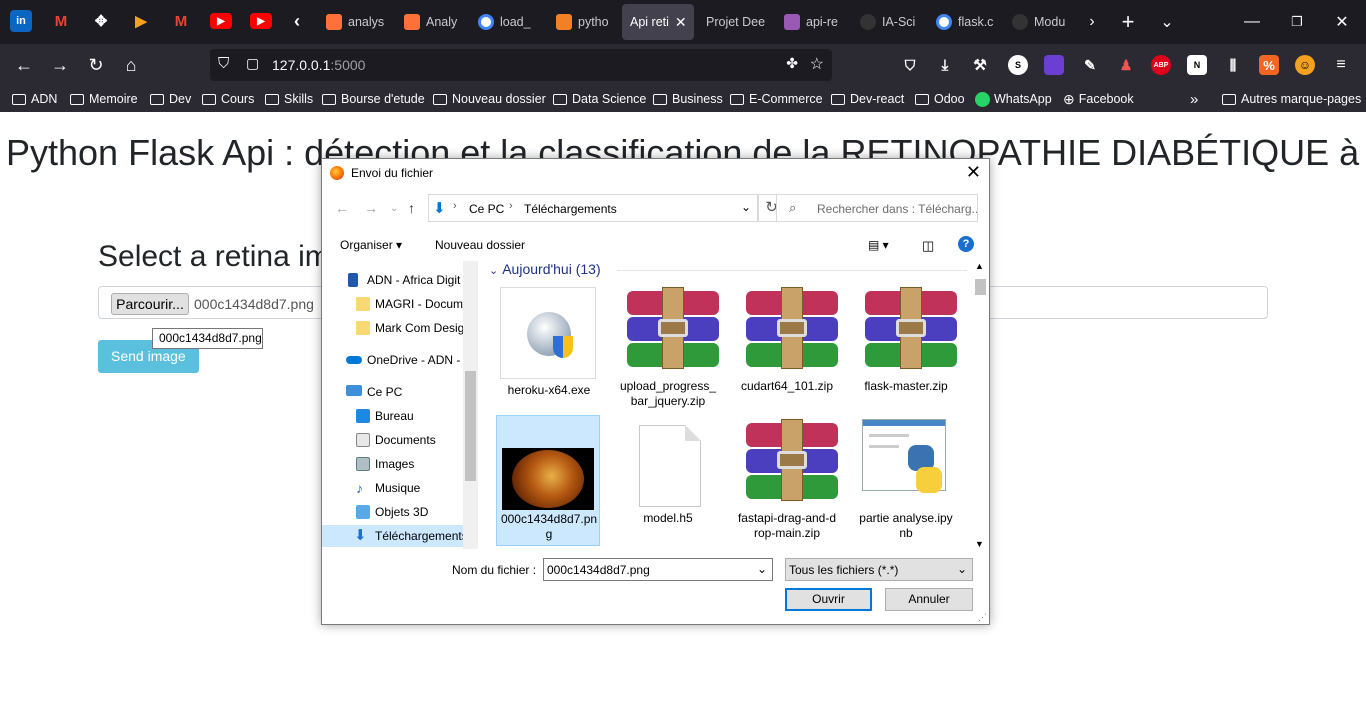  What do you see at coordinates (1040, 22) in the screenshot?
I see `tab: Modu` at bounding box center [1040, 22].